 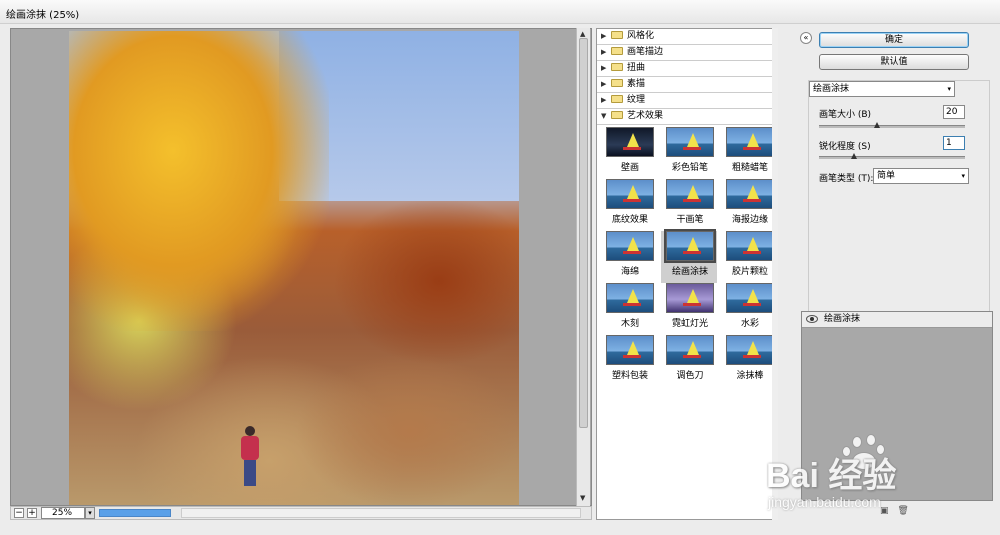 I want to click on filter-thumbnail: 木刻, so click(x=629, y=309).